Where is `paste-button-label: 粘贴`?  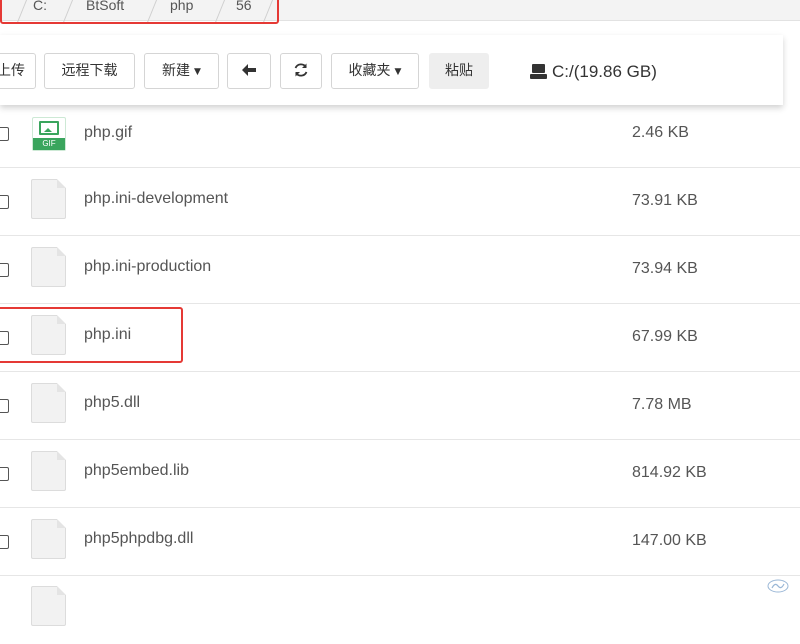 paste-button-label: 粘贴 is located at coordinates (459, 71).